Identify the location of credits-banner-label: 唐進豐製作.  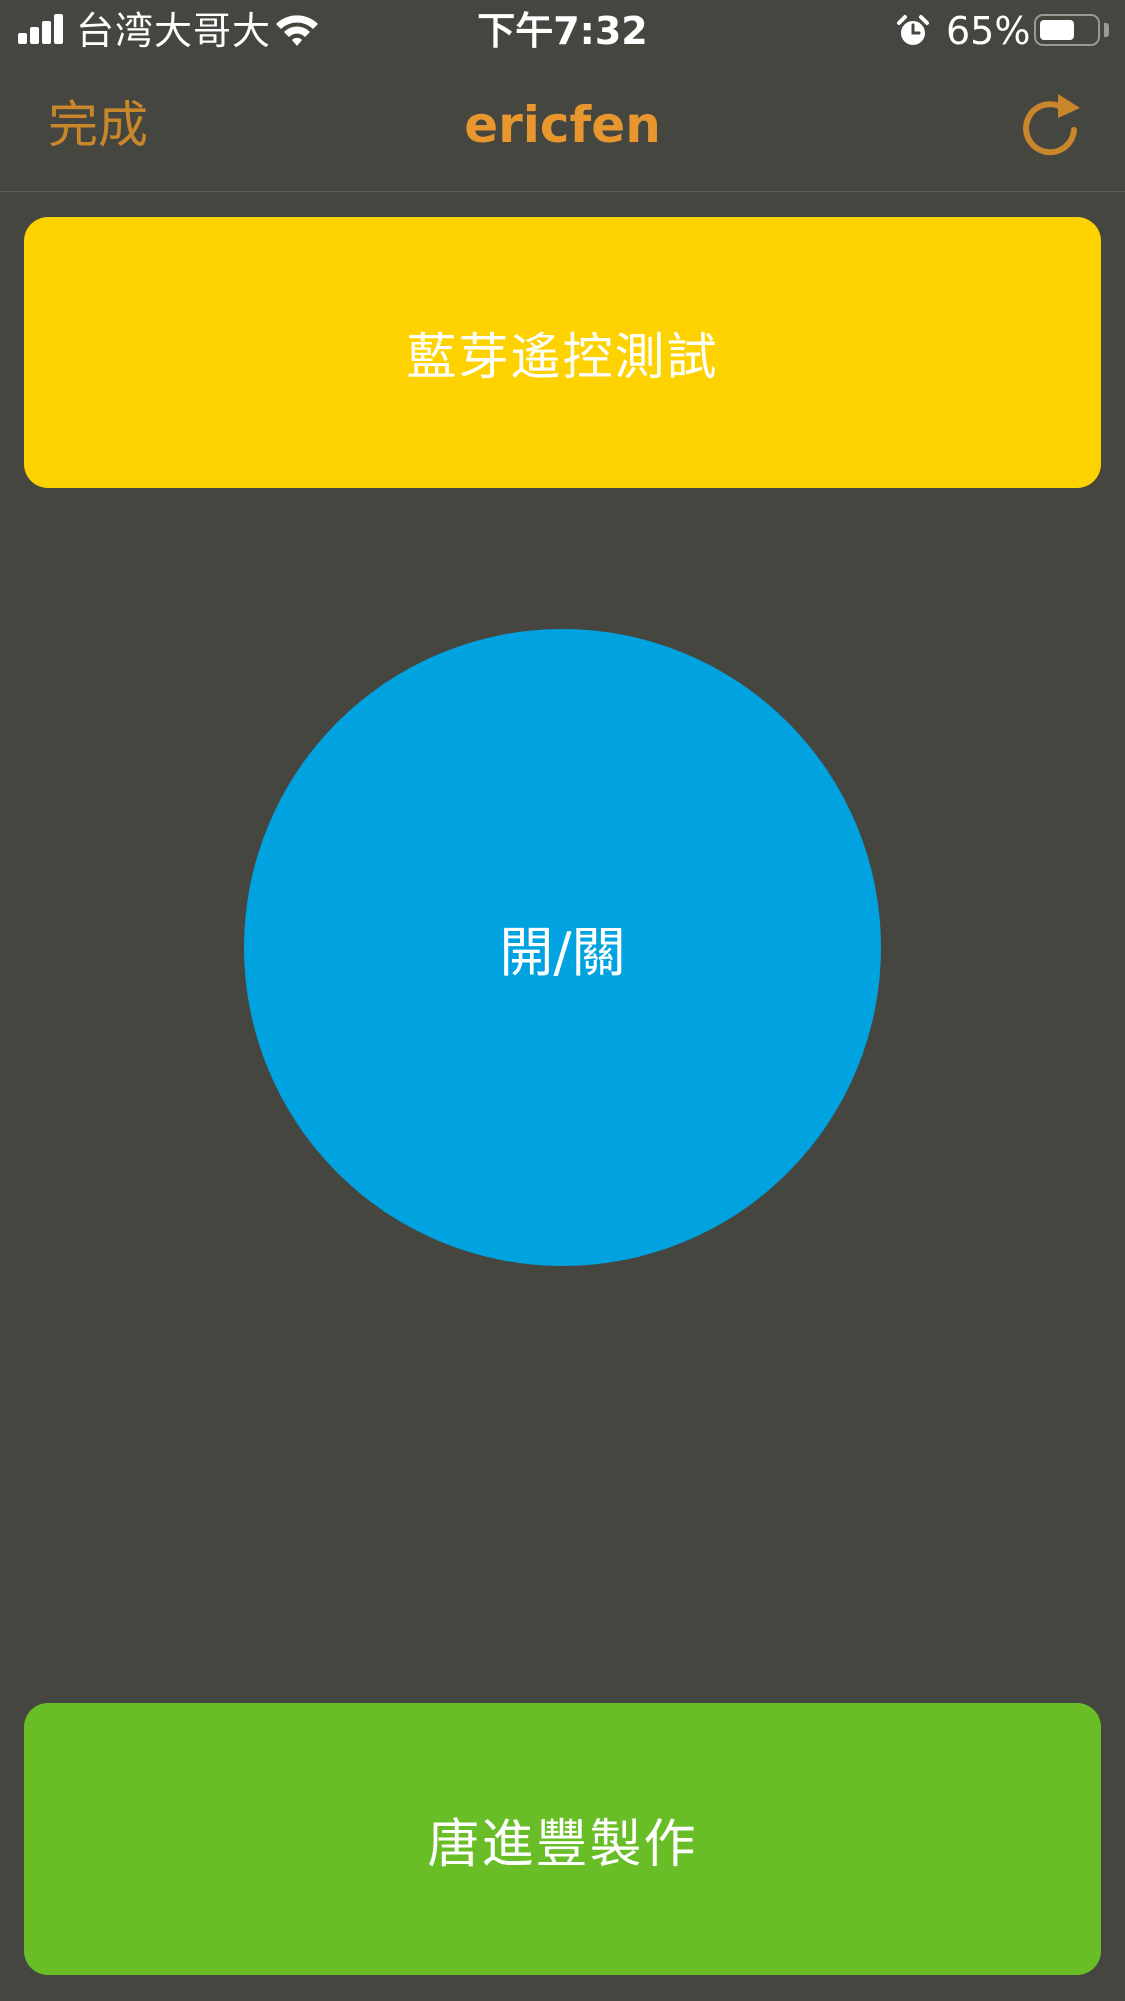
(562, 1844).